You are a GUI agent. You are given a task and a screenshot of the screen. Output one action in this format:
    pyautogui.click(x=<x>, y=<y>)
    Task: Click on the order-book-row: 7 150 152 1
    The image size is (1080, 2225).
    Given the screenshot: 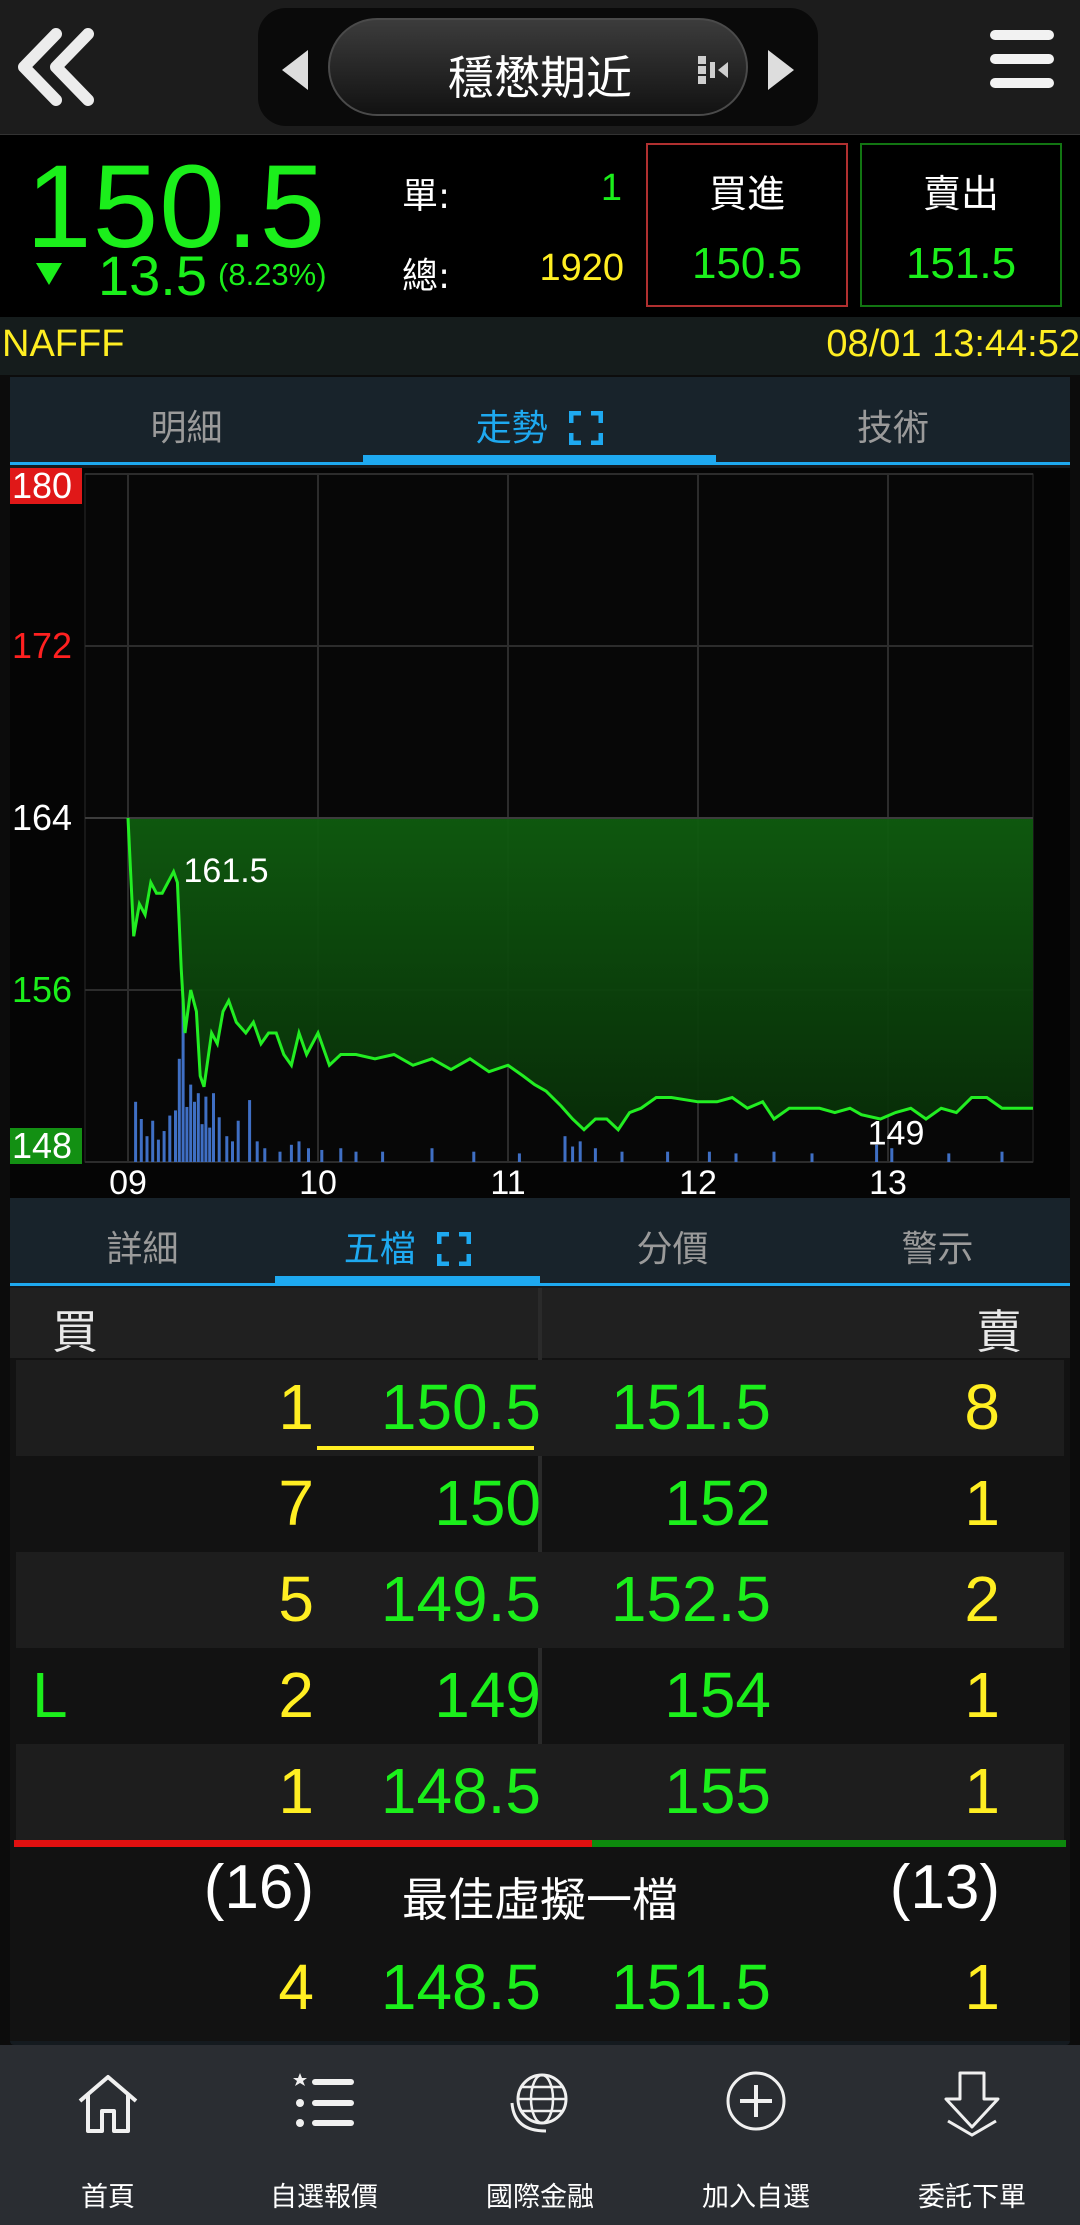 What is the action you would take?
    pyautogui.click(x=540, y=1504)
    